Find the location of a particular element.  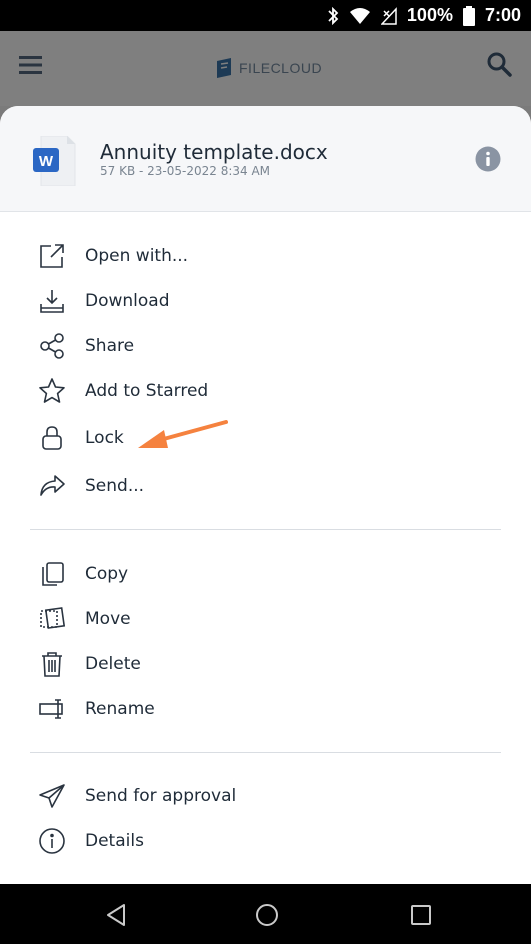

download-icon is located at coordinates (52, 301).